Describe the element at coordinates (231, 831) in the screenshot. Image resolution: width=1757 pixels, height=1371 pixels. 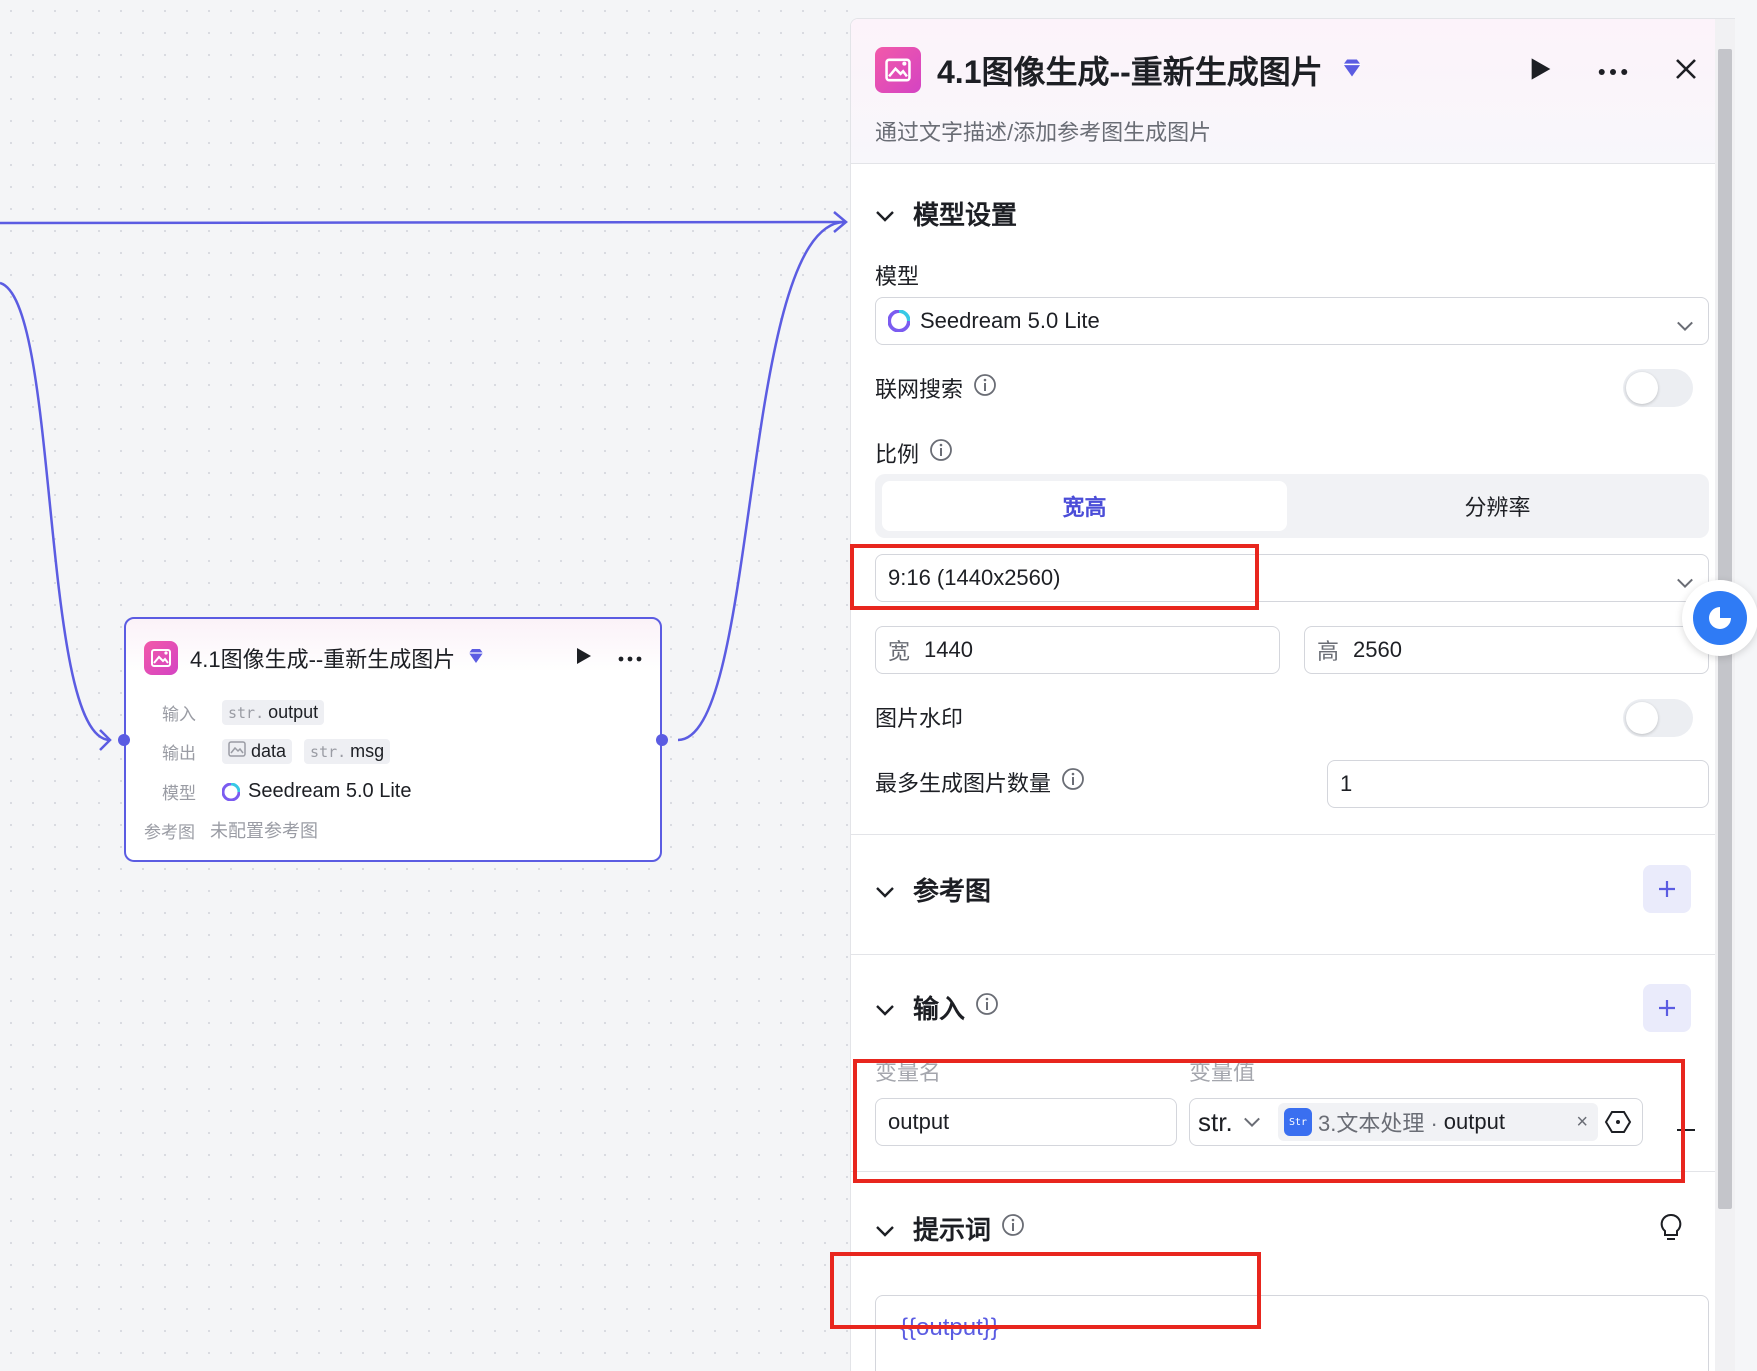
I see `node-ref-row: 参考图 未配置参考图` at that location.